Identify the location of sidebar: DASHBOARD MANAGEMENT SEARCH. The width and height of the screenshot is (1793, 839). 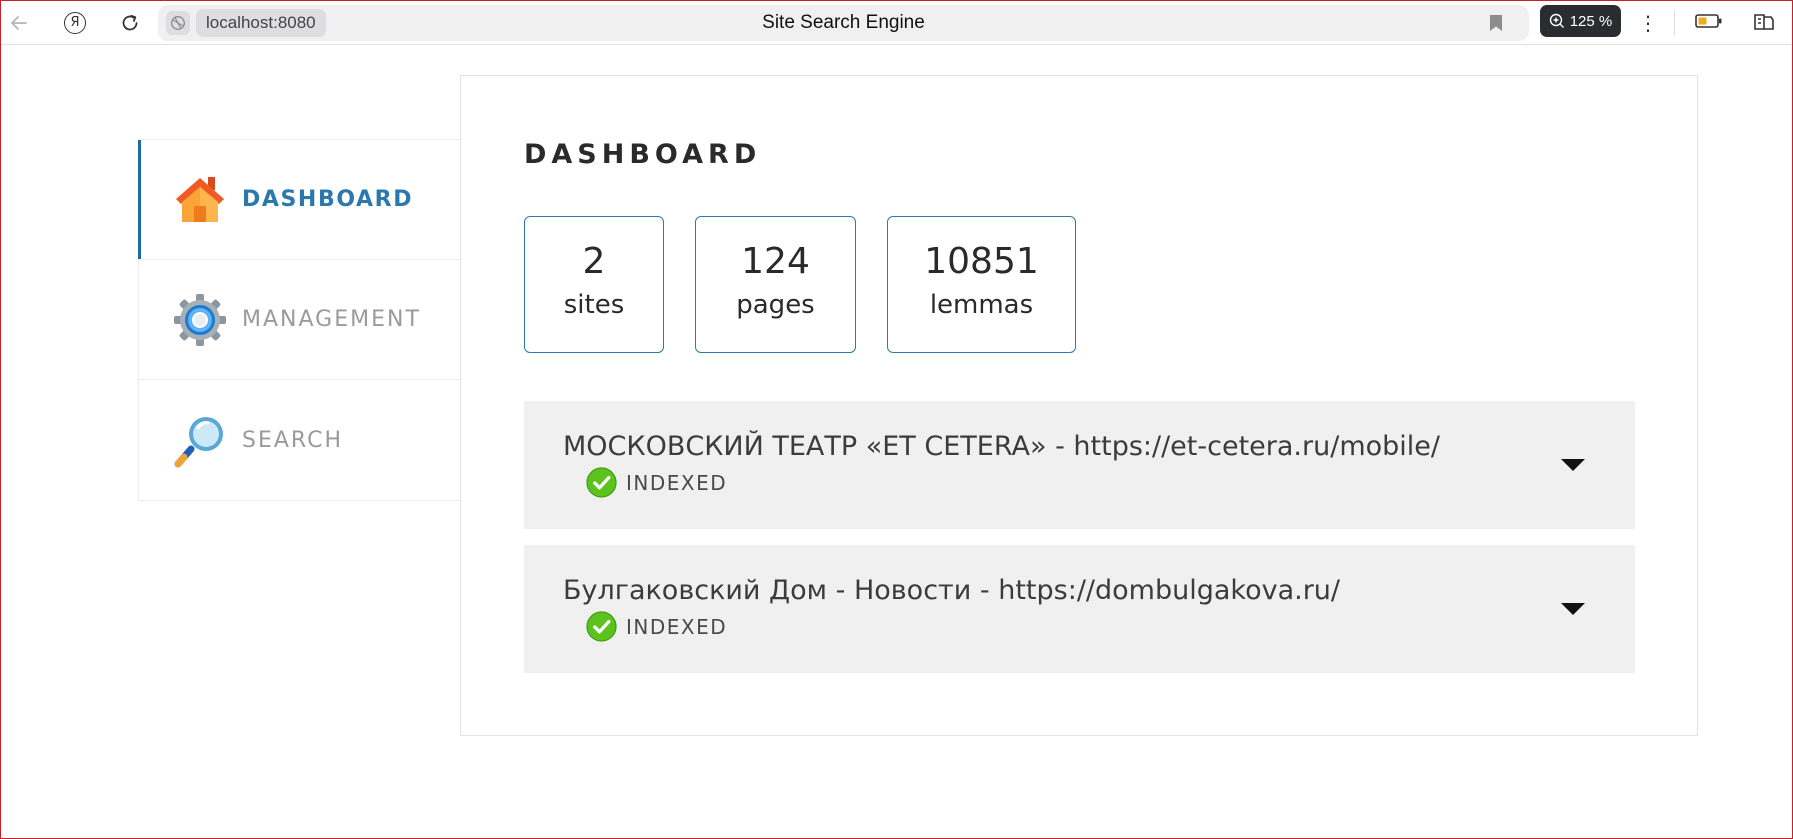
(299, 320).